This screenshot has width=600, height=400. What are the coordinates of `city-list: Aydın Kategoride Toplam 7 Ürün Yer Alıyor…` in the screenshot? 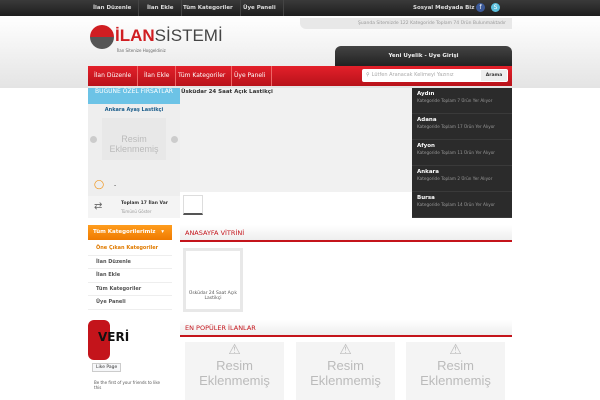 It's located at (462, 153).